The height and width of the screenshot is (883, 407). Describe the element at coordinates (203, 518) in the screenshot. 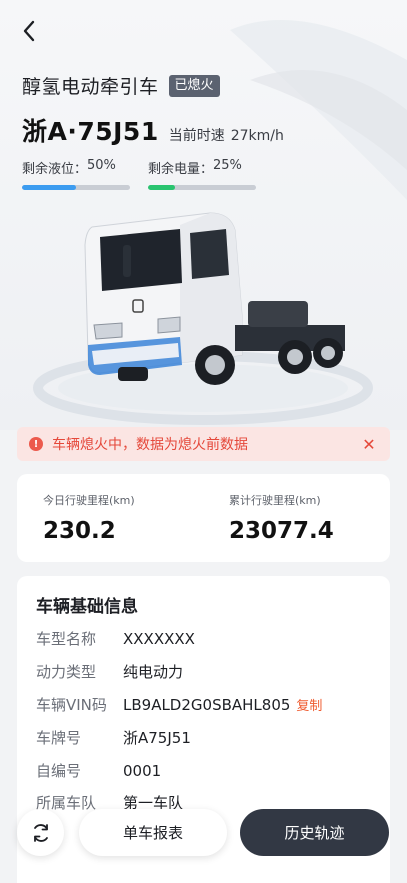

I see `mileage-card: 今日行驶里程(km) 230.2 累计行驶里程(km) 23077.4` at that location.